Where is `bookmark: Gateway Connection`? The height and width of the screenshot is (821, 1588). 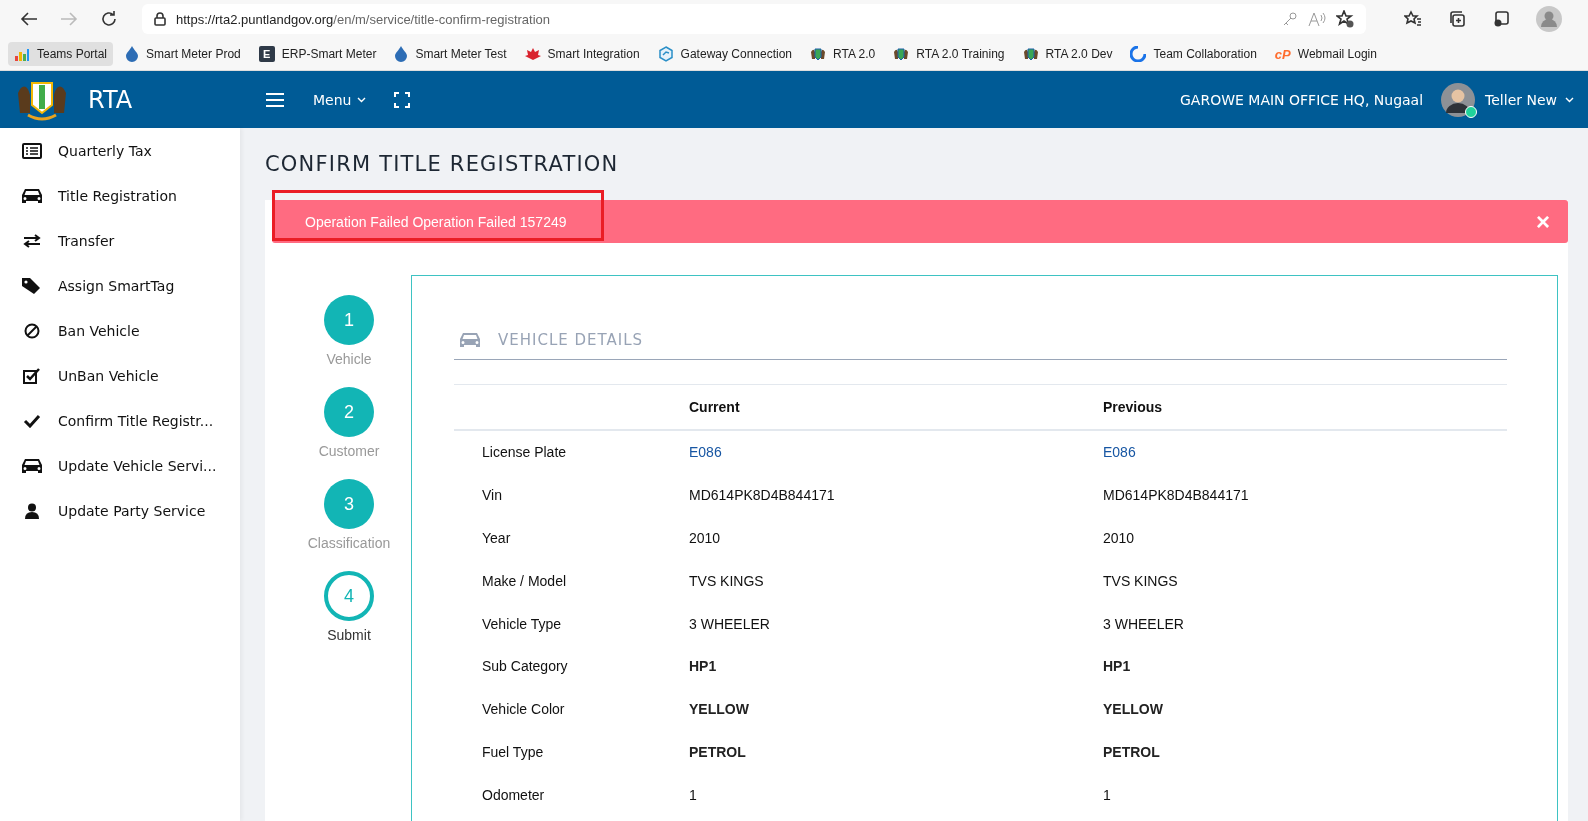 bookmark: Gateway Connection is located at coordinates (724, 54).